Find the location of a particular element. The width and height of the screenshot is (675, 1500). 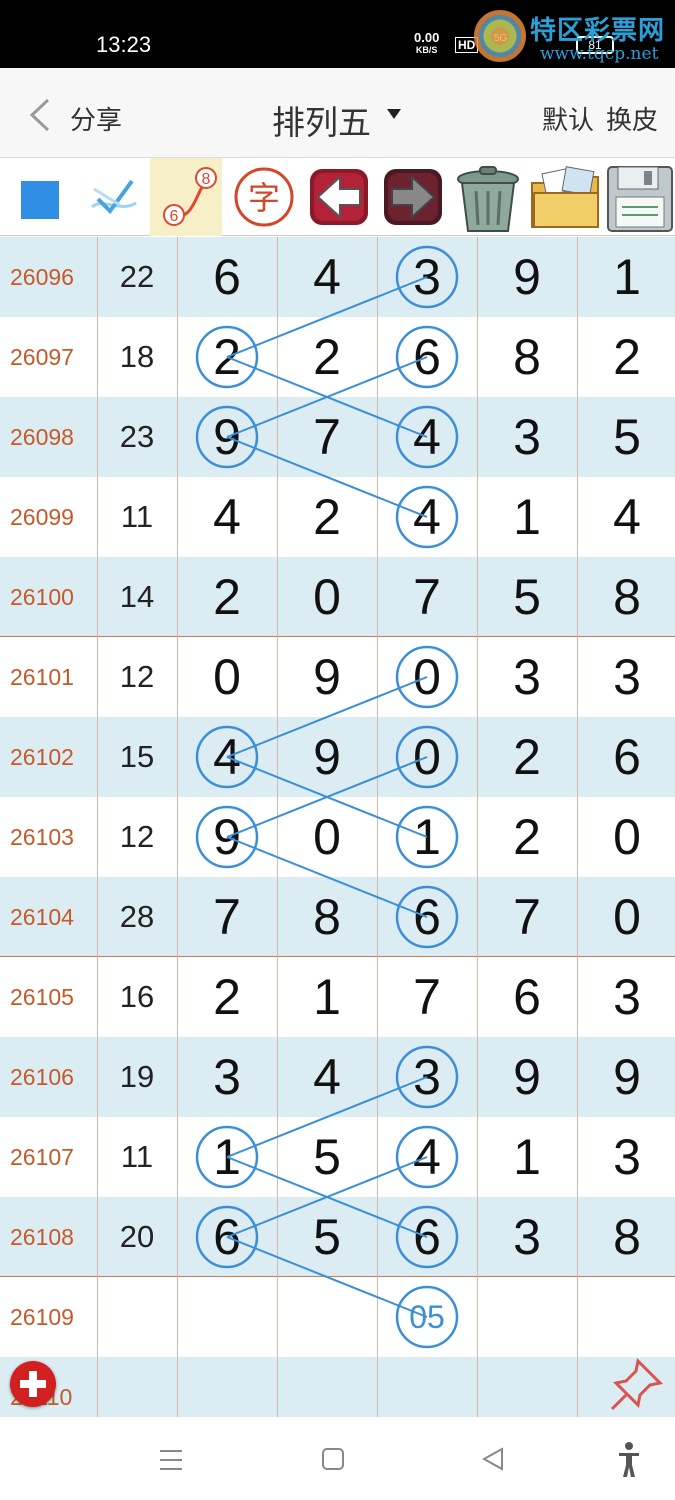

char-tool: 字 is located at coordinates (262, 197).